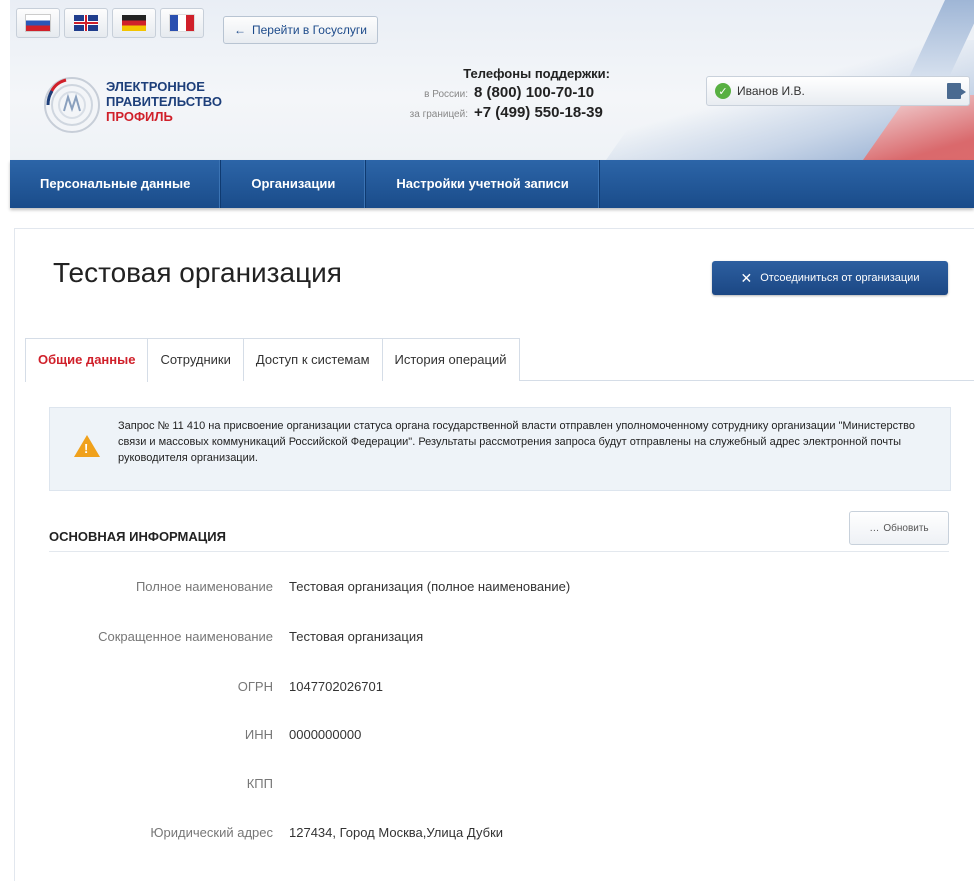  What do you see at coordinates (255, 686) in the screenshot?
I see `info-label: ОГРН` at bounding box center [255, 686].